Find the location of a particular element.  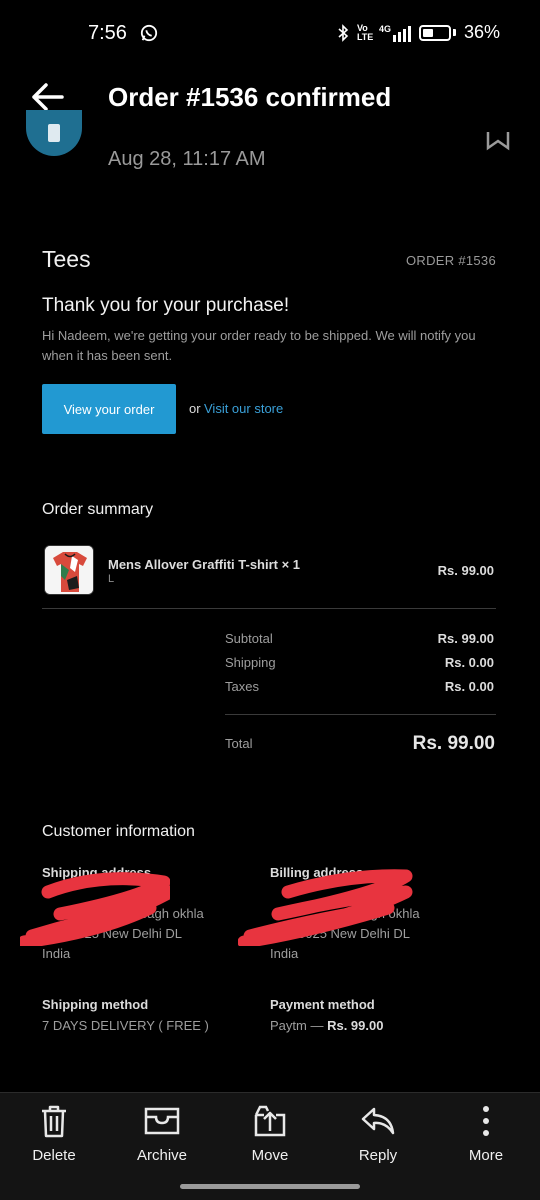

more-button: More is located at coordinates (486, 1133).